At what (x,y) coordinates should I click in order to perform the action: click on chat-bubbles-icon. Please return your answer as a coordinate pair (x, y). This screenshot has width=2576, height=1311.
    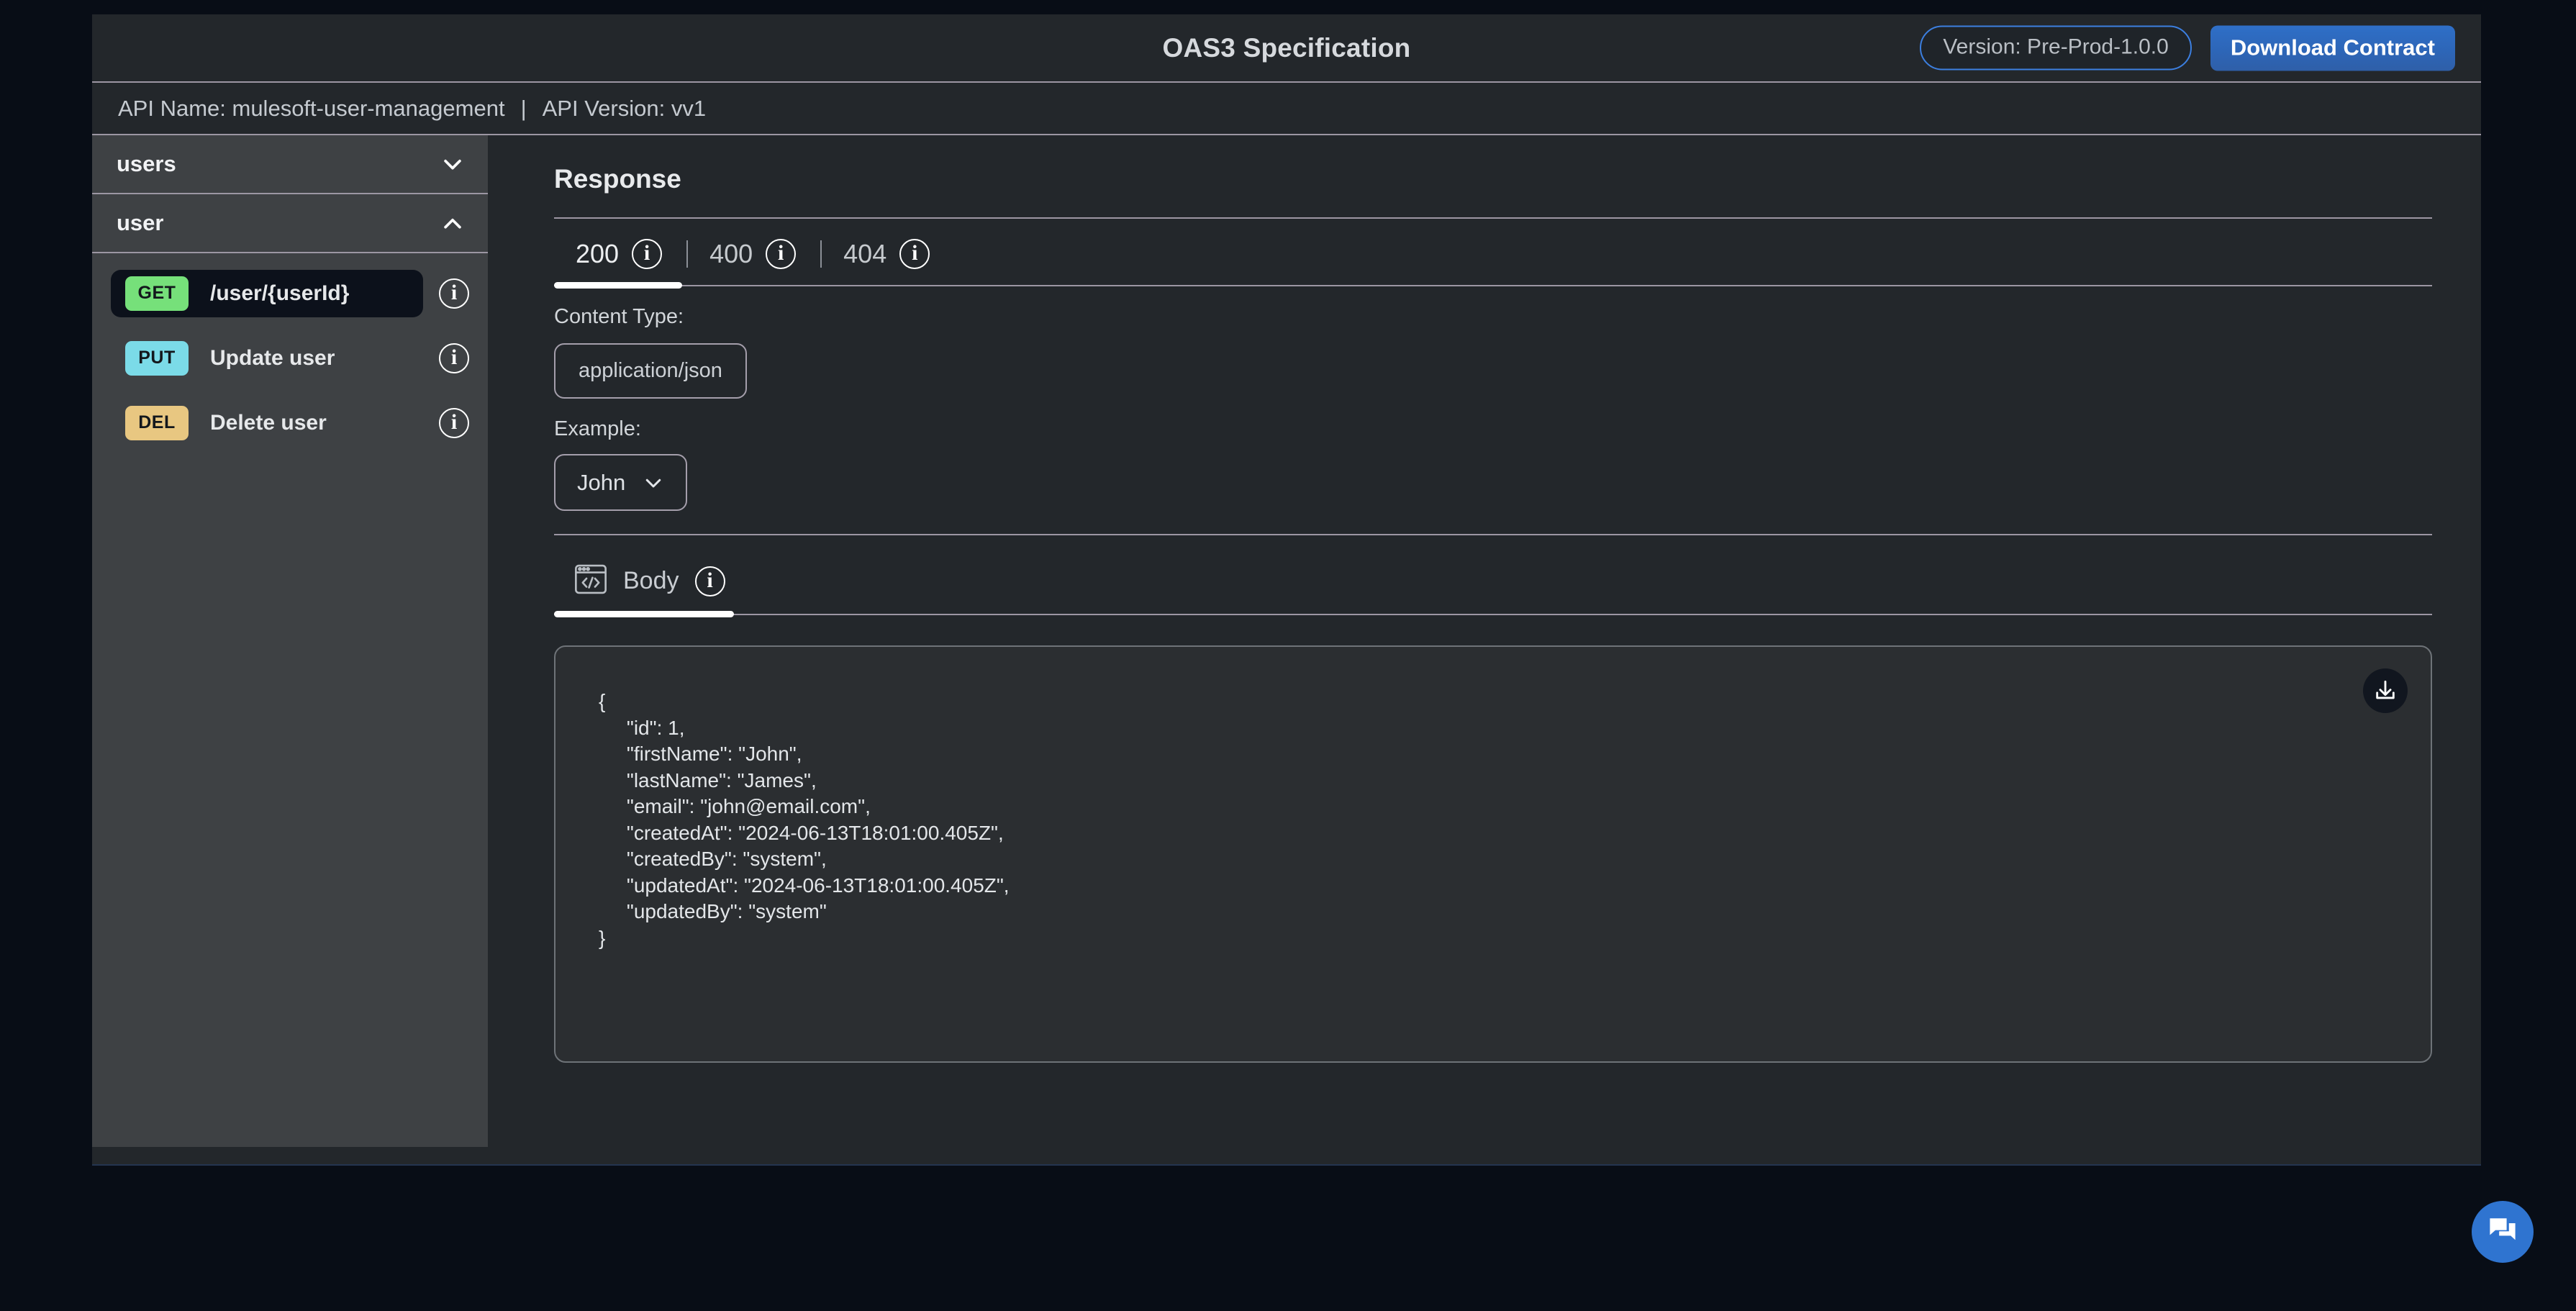
    Looking at the image, I should click on (2502, 1232).